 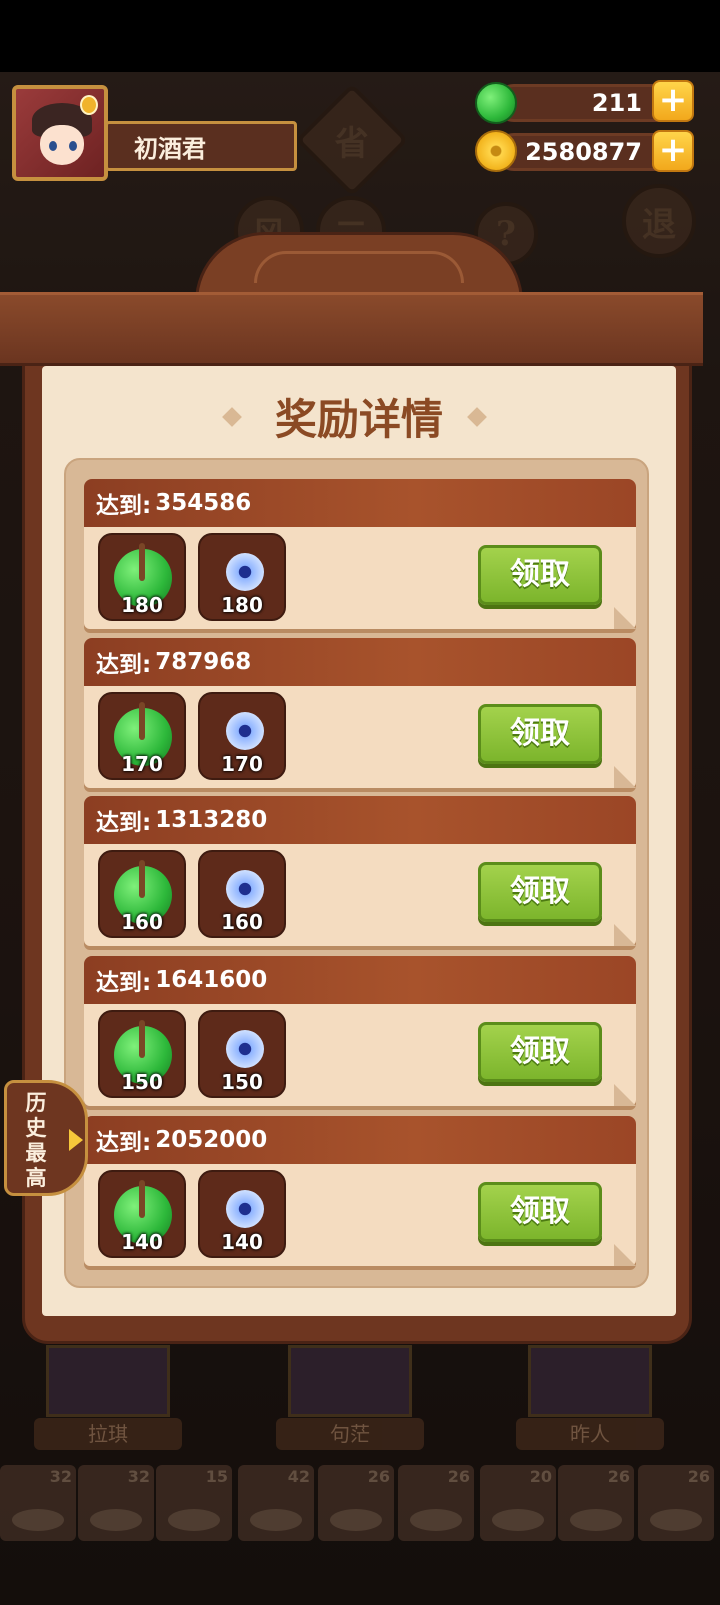 I want to click on reward-target: 2052000, so click(x=211, y=1140).